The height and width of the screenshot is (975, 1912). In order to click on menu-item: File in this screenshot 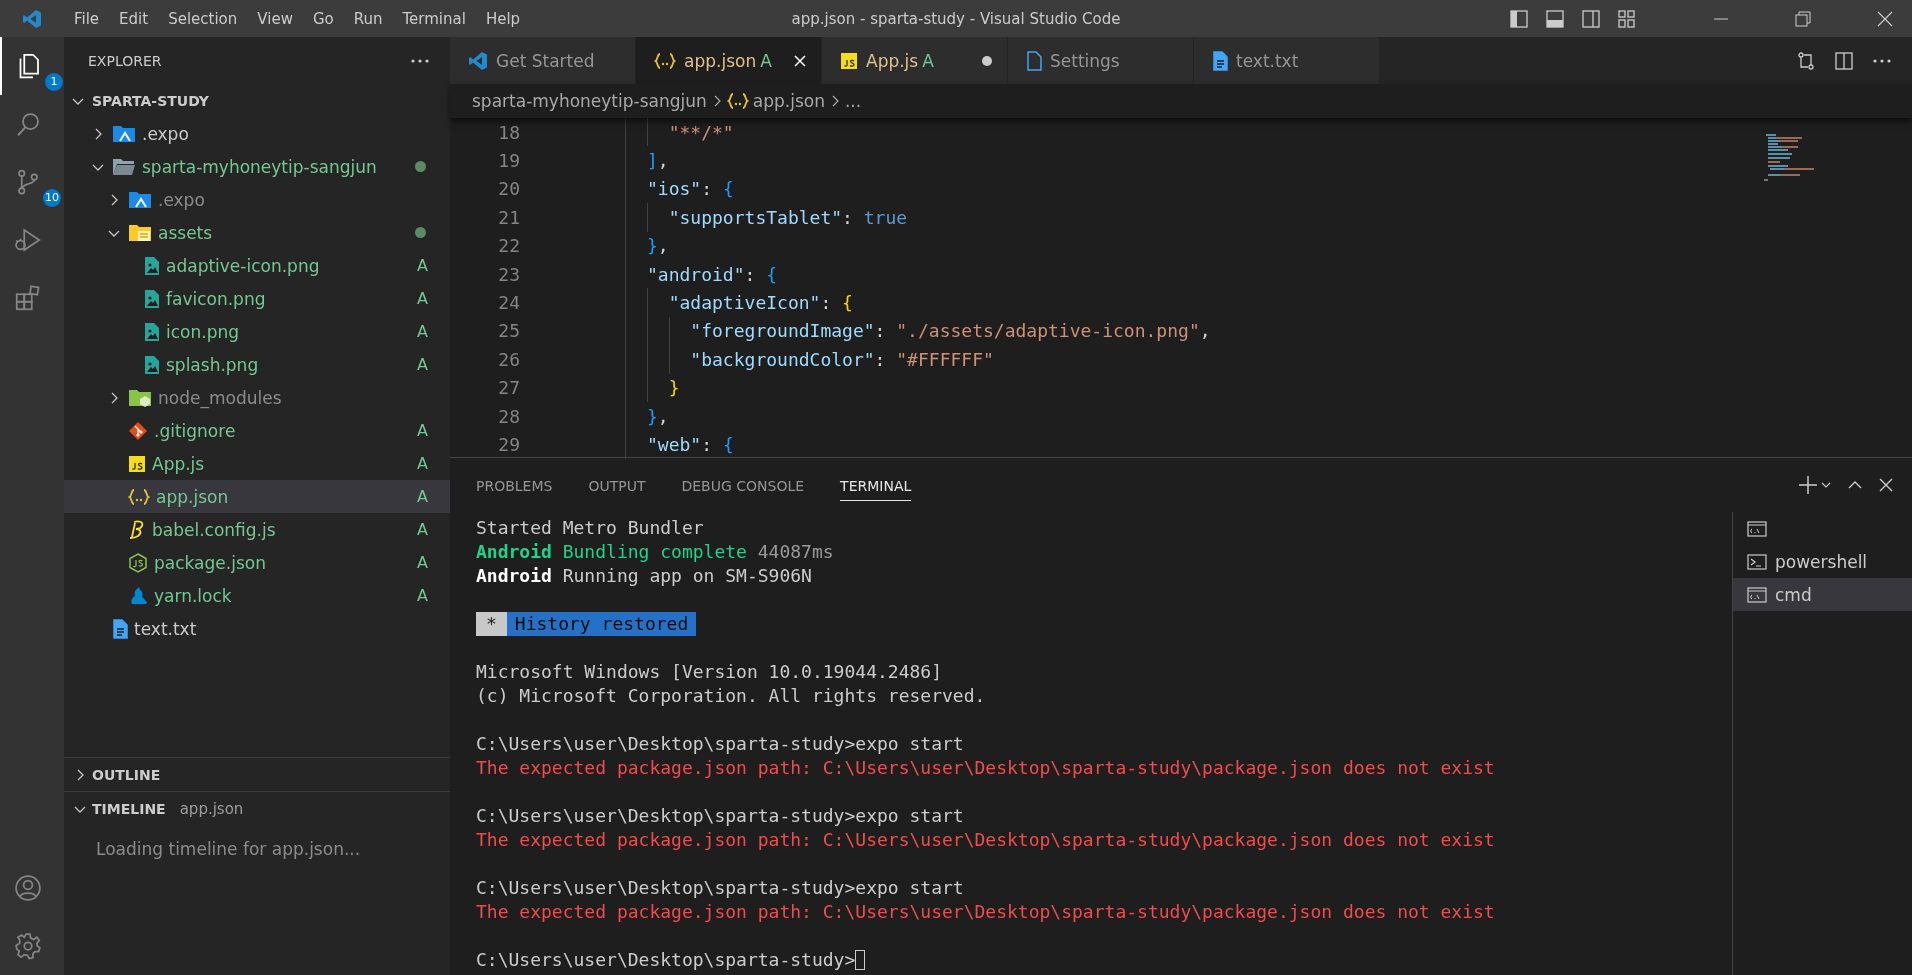, I will do `click(87, 18)`.